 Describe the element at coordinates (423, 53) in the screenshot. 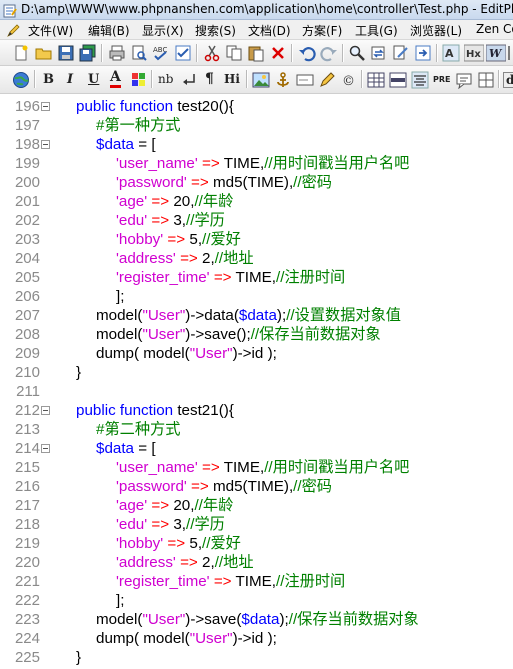

I see `goto-icon` at that location.